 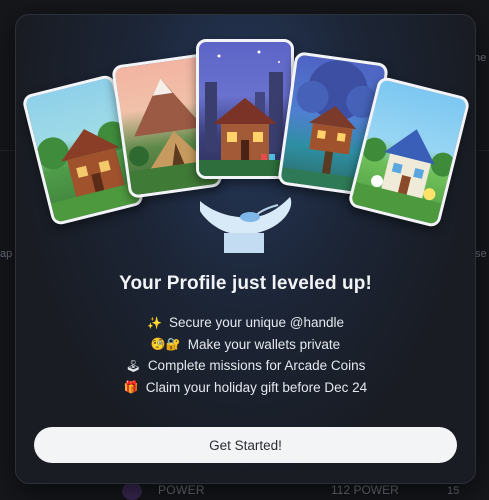 I want to click on feature-text: Complete missions for Arcade Coins, so click(x=256, y=366).